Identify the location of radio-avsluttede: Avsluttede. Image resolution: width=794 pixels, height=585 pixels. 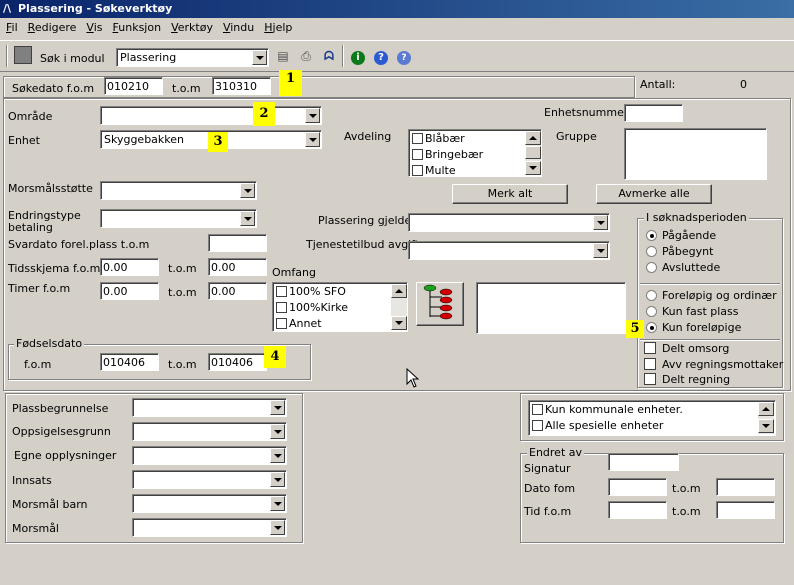
(683, 267).